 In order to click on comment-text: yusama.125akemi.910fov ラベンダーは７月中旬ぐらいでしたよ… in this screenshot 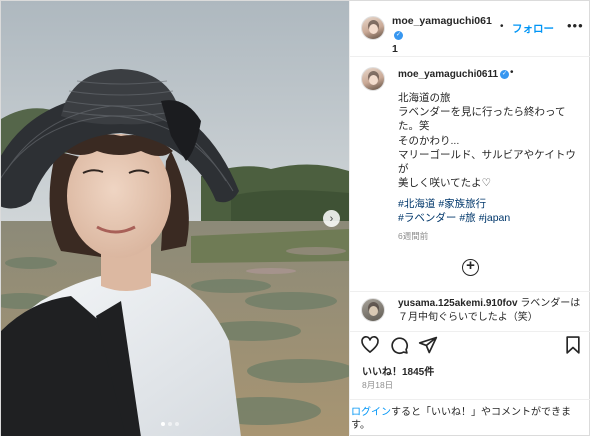, I will do `click(493, 310)`.